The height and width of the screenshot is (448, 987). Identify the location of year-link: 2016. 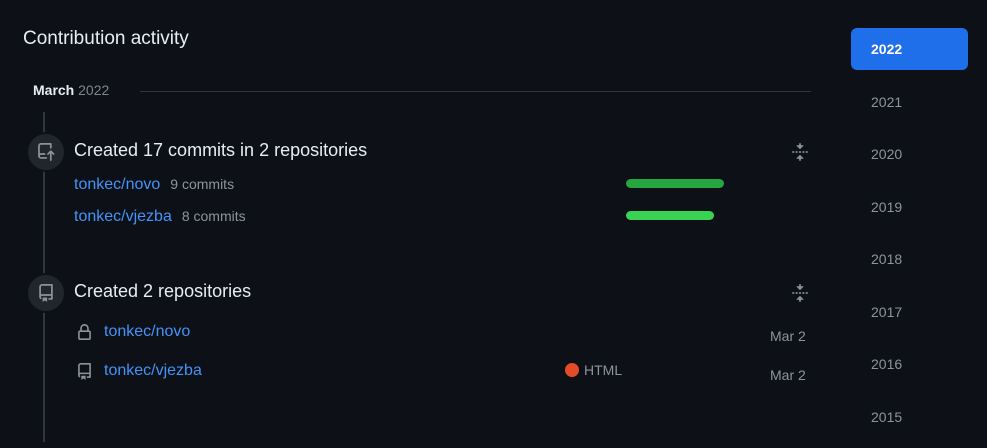
(909, 364).